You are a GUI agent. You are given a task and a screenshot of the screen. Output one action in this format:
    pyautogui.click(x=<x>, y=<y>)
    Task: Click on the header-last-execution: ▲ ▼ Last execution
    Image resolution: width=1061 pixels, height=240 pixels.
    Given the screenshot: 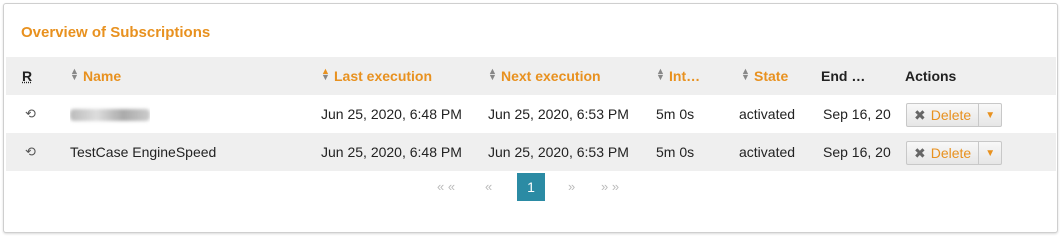 What is the action you would take?
    pyautogui.click(x=376, y=76)
    